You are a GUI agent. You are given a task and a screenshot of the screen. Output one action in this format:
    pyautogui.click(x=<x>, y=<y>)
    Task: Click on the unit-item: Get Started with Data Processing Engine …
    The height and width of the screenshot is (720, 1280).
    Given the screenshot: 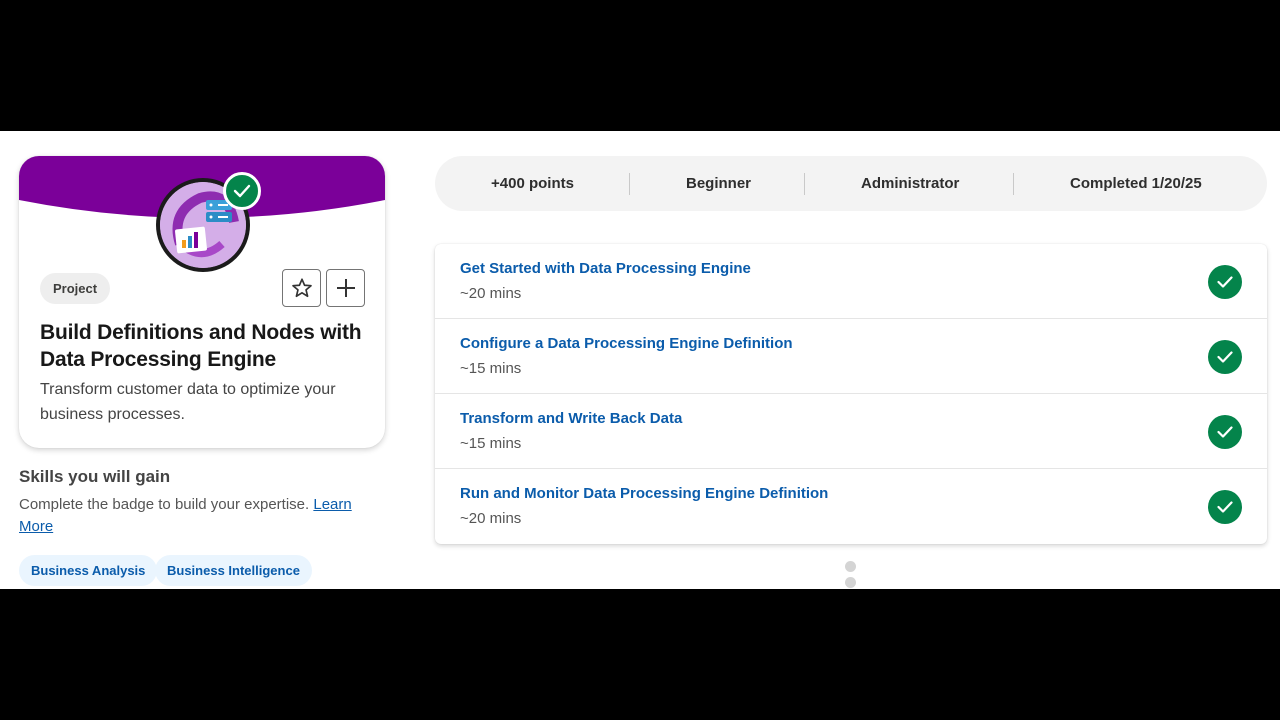 What is the action you would take?
    pyautogui.click(x=851, y=281)
    